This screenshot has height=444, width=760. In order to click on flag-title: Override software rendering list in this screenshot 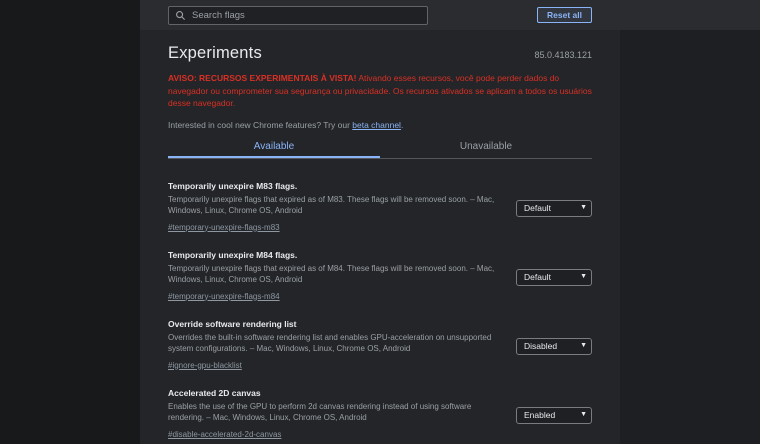, I will do `click(232, 323)`.